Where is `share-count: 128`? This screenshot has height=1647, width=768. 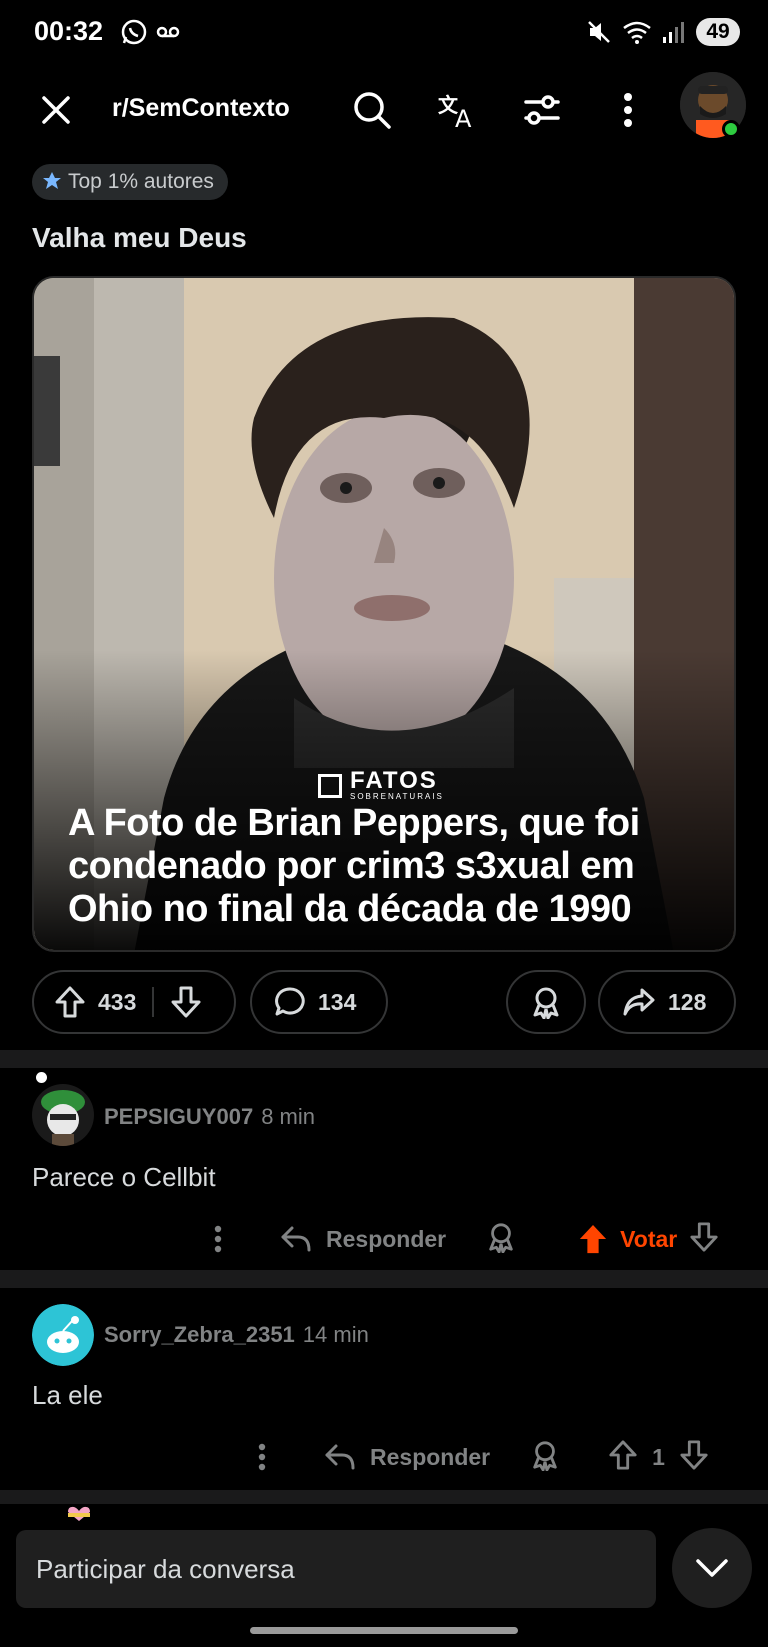
share-count: 128 is located at coordinates (687, 1001).